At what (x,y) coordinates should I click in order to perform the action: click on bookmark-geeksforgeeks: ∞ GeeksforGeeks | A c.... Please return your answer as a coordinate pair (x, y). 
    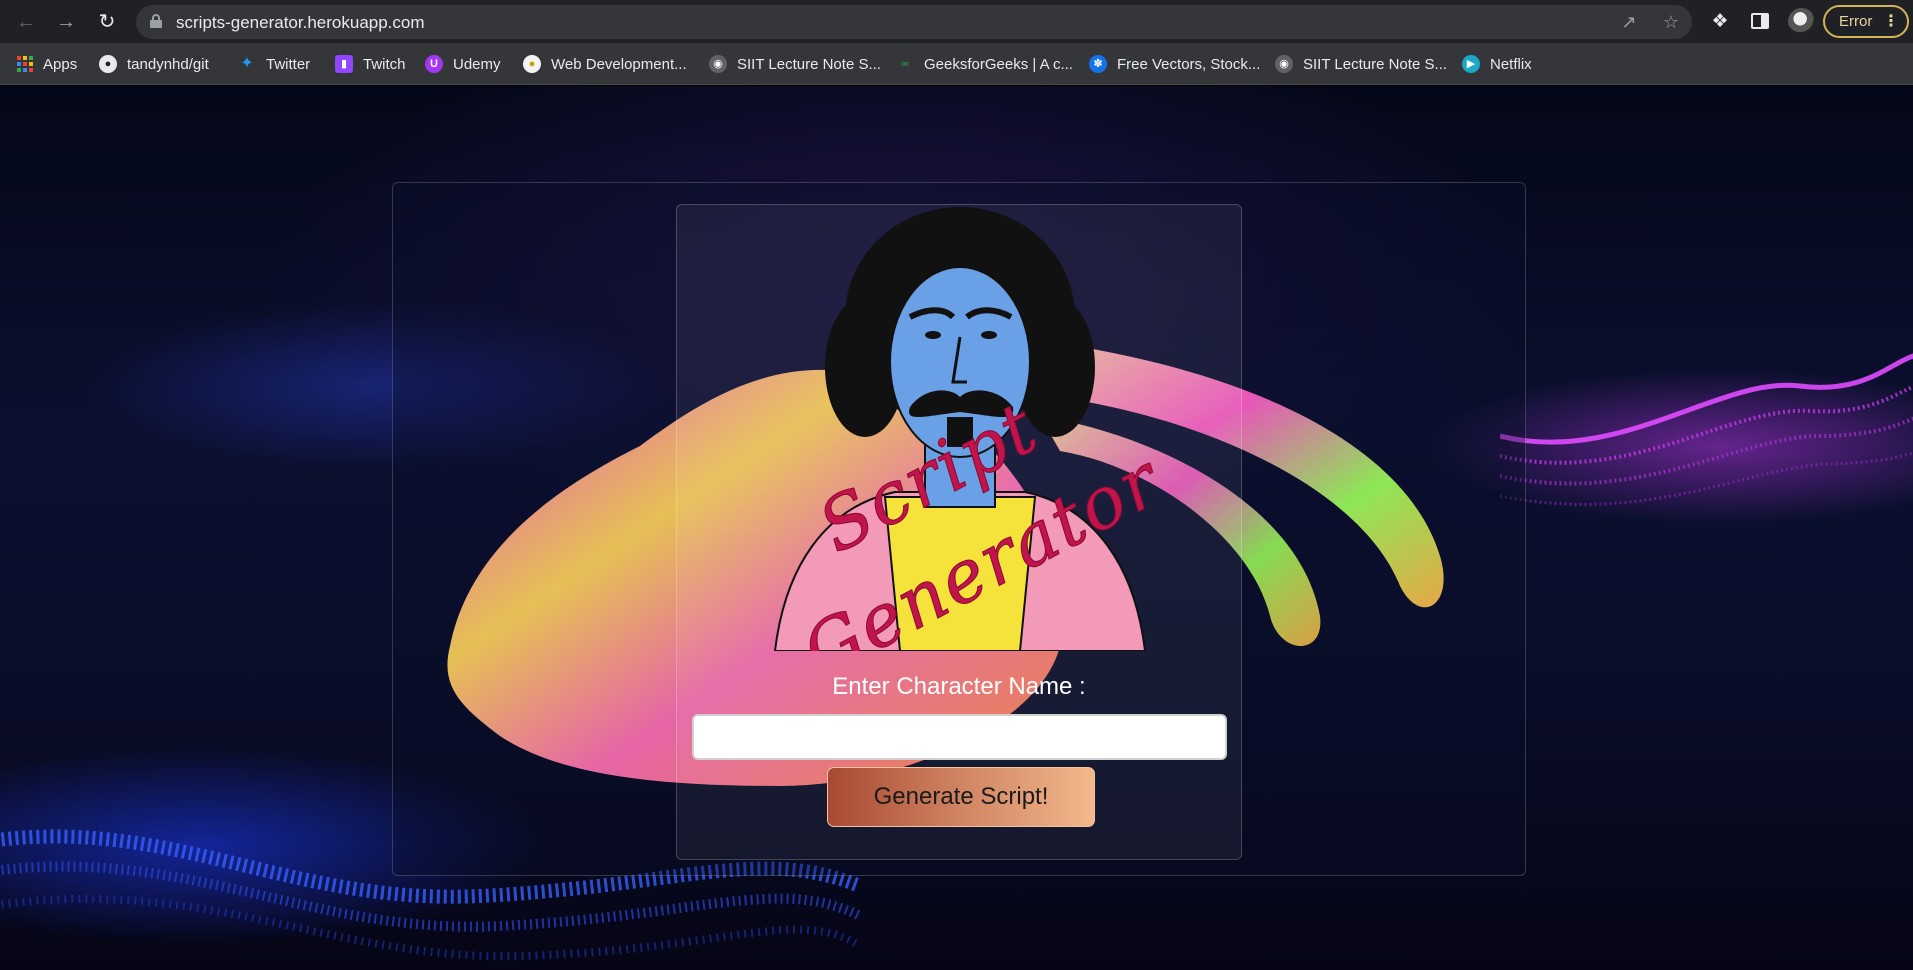
    Looking at the image, I should click on (984, 64).